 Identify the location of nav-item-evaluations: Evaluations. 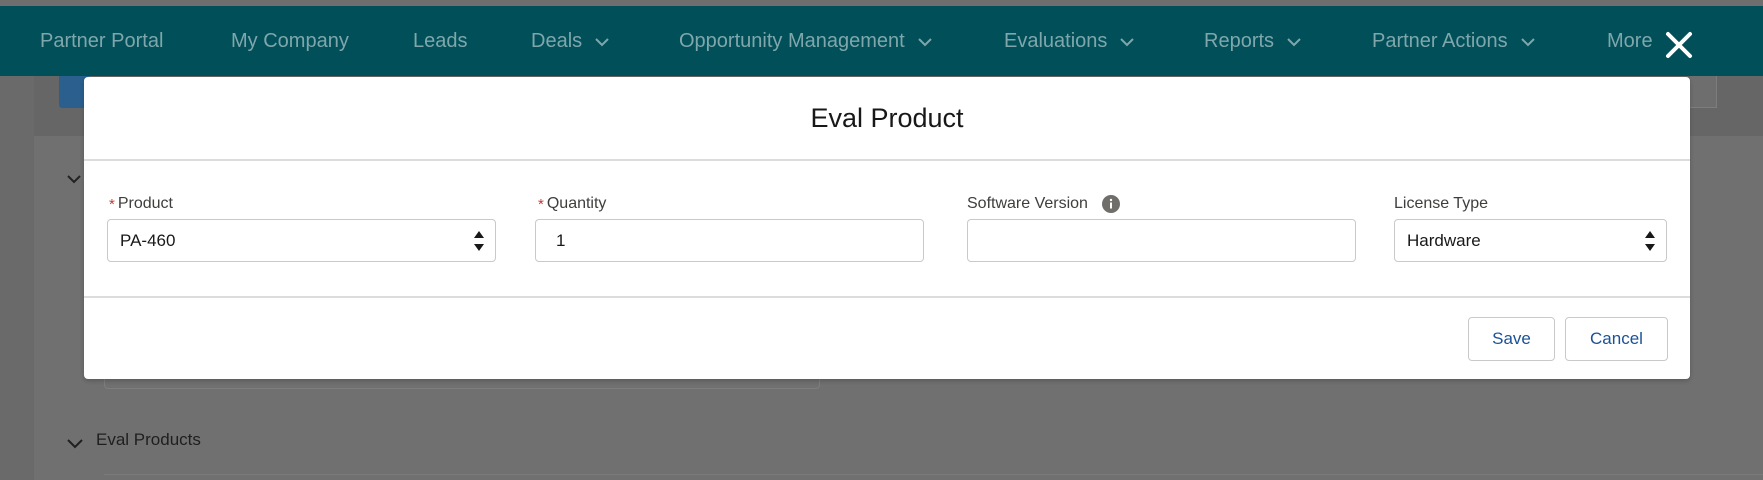
(1069, 41).